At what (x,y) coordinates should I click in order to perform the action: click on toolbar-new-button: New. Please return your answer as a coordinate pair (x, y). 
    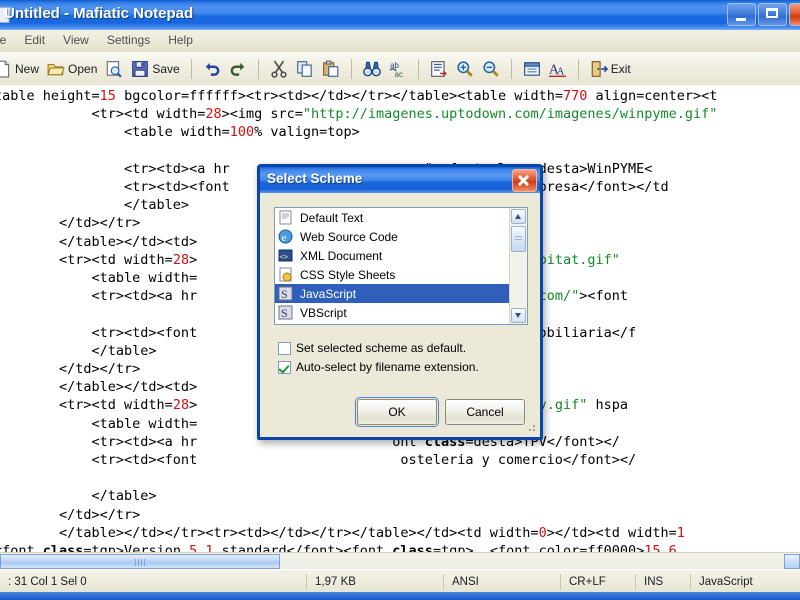
    Looking at the image, I should click on (21, 69).